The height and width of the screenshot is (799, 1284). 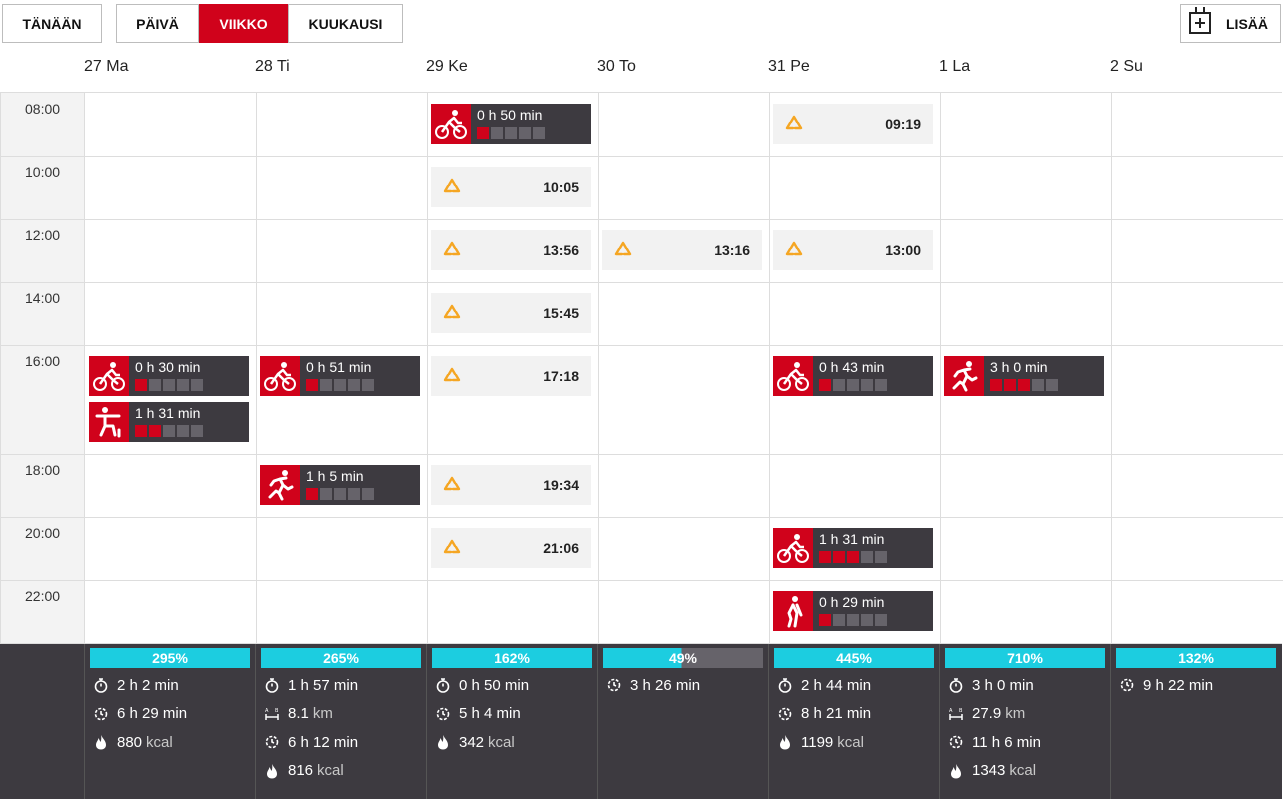 I want to click on other-sport-icon, so click(x=793, y=611).